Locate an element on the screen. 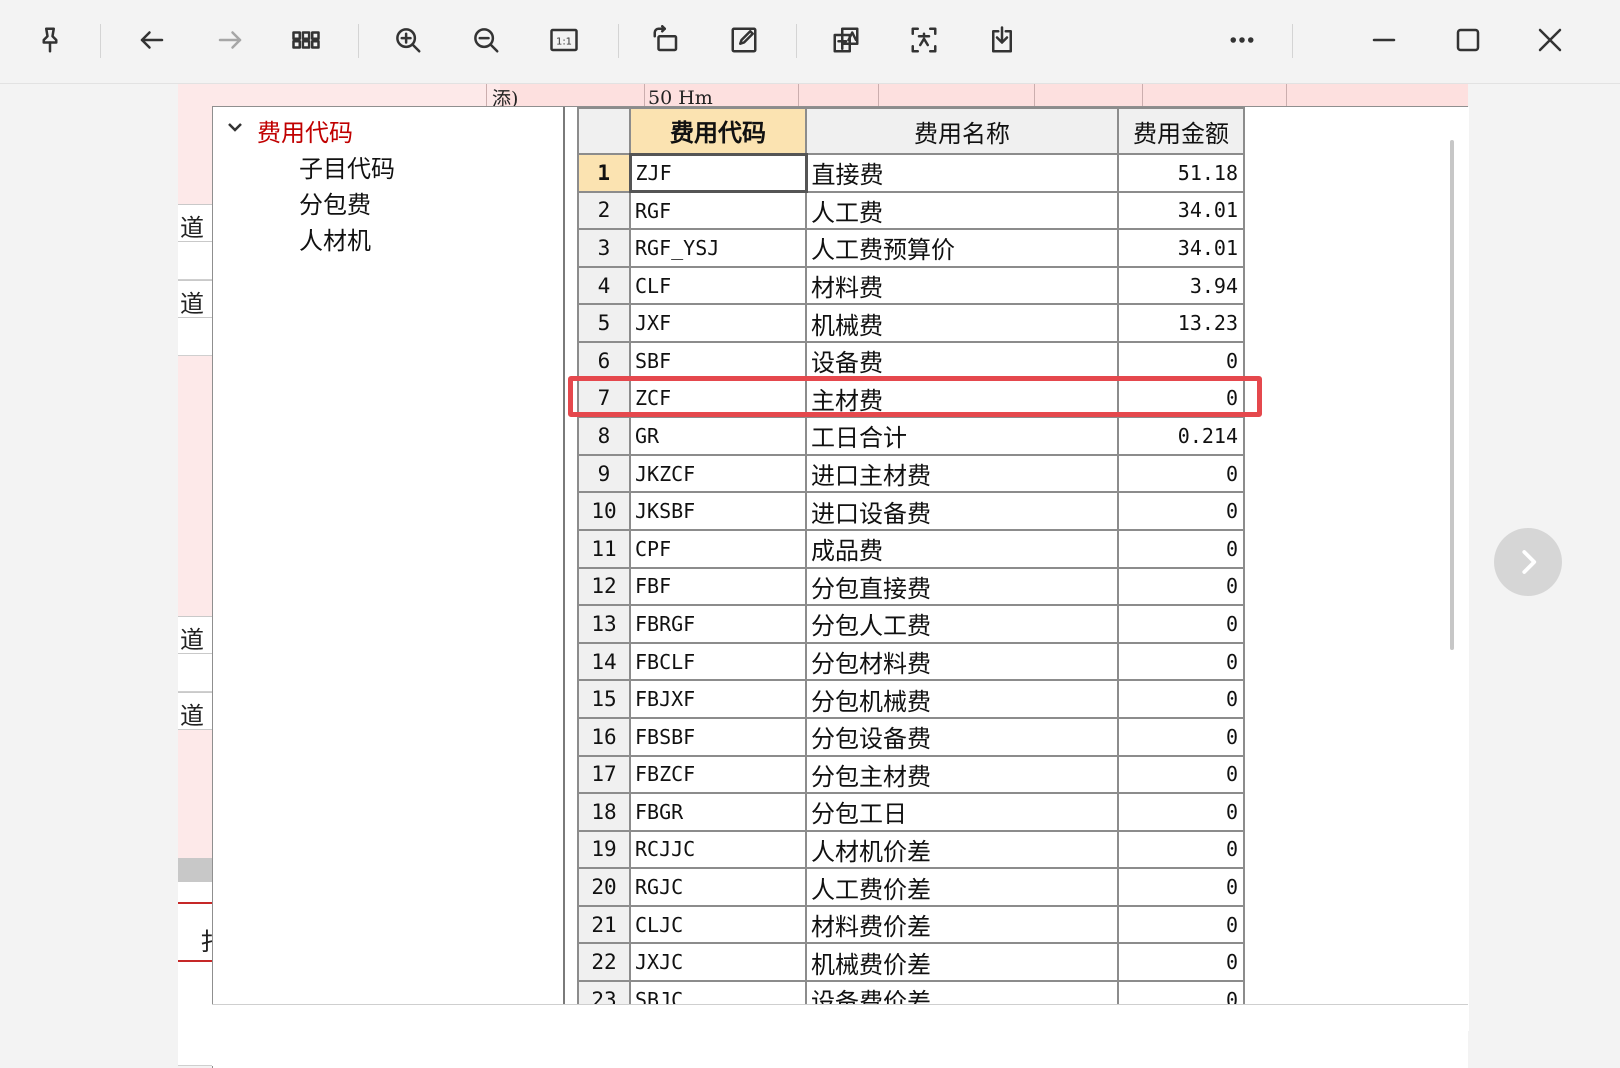 Image resolution: width=1620 pixels, height=1068 pixels. fee-name-cell: 分包材料费 is located at coordinates (962, 661).